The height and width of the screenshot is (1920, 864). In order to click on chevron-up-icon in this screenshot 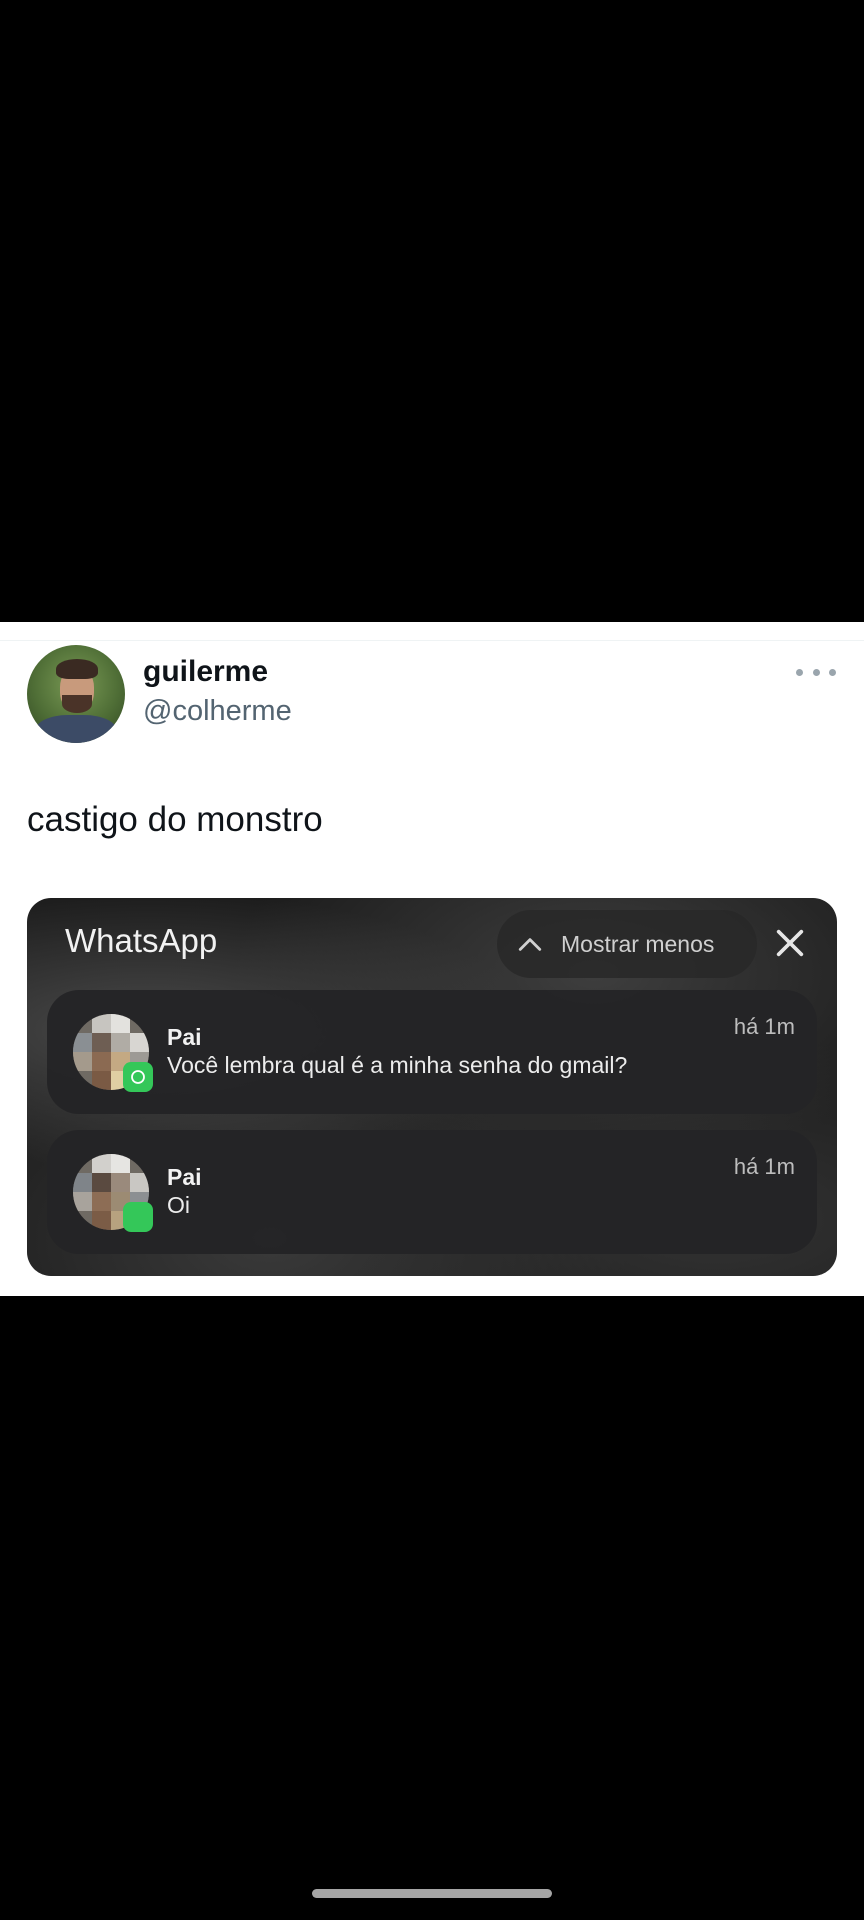, I will do `click(530, 944)`.